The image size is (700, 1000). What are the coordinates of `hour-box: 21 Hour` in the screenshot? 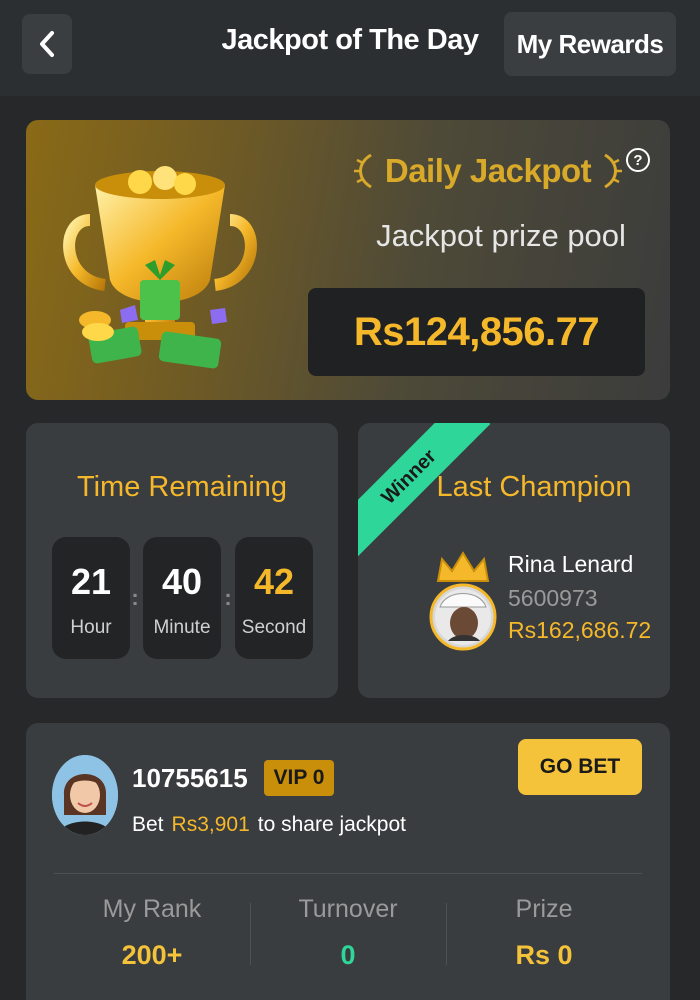 It's located at (91, 598).